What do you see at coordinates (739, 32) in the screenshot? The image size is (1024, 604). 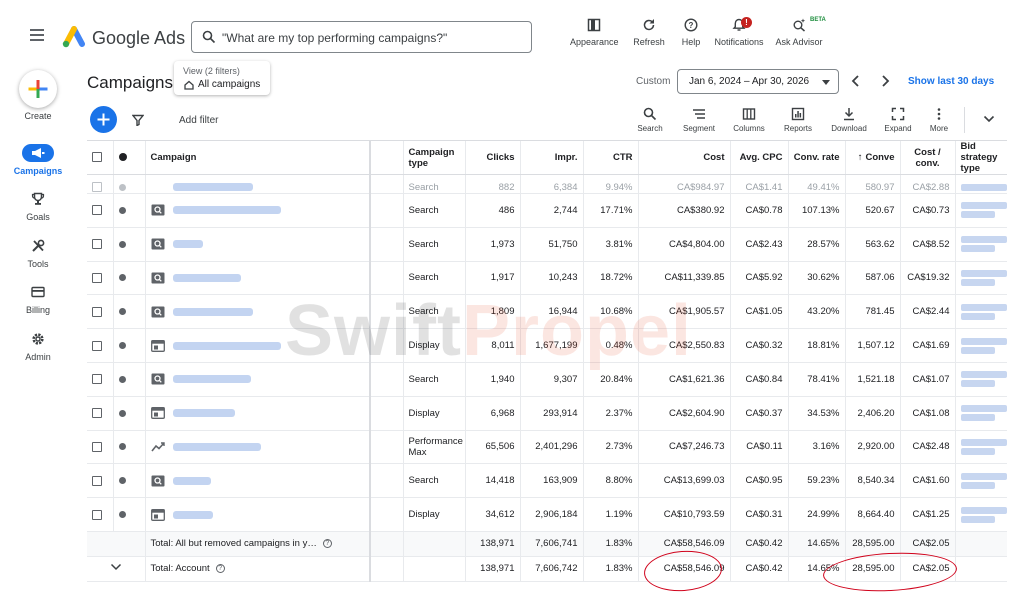 I see `notifications-button: Notifications` at bounding box center [739, 32].